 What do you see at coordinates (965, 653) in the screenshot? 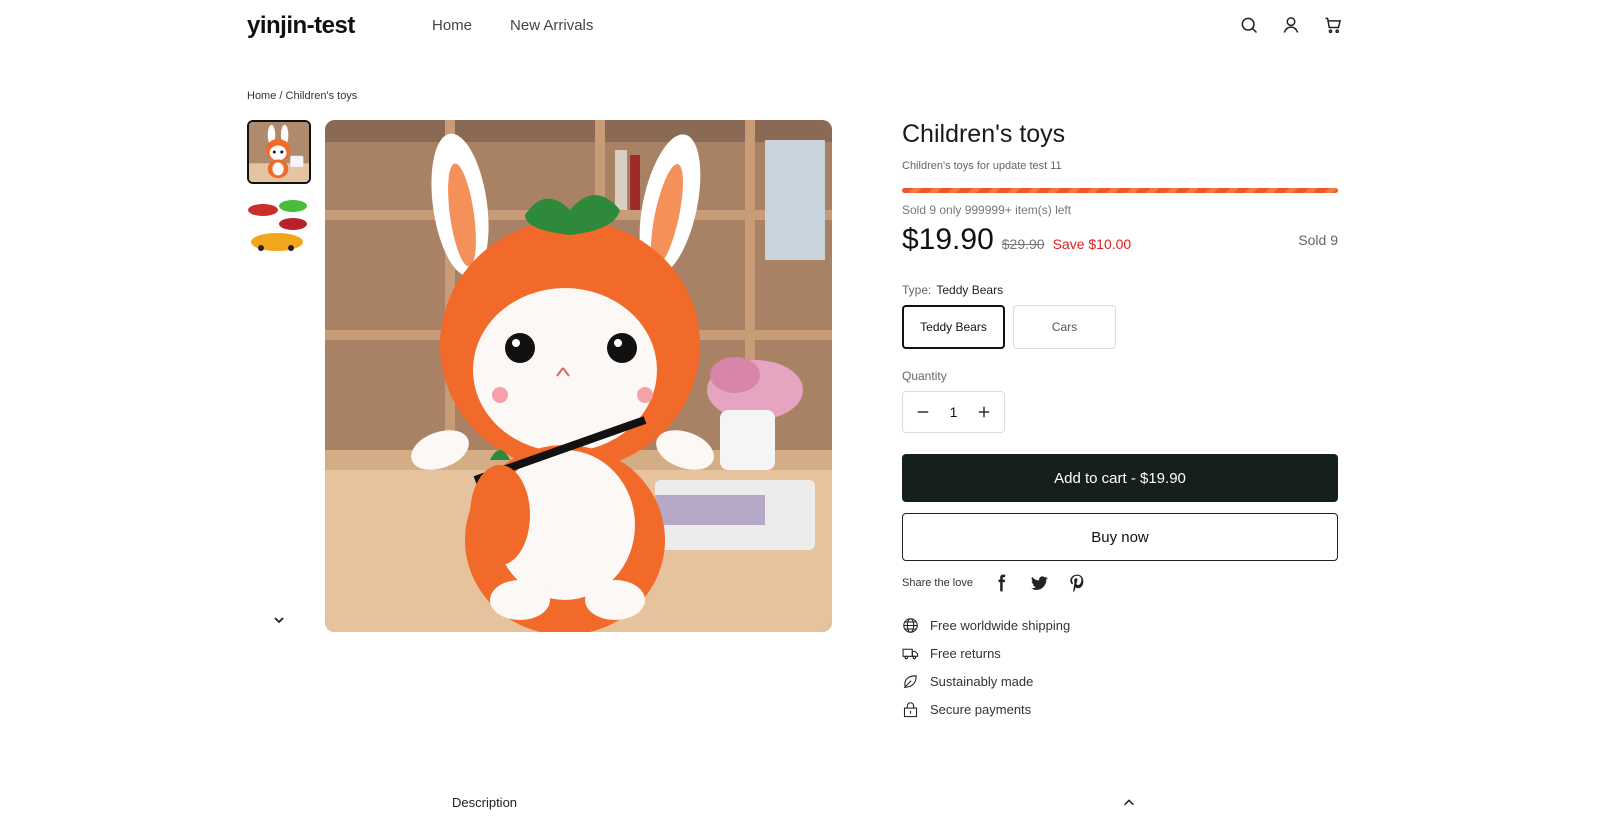
I see `feature-returns-text: Free returns` at bounding box center [965, 653].